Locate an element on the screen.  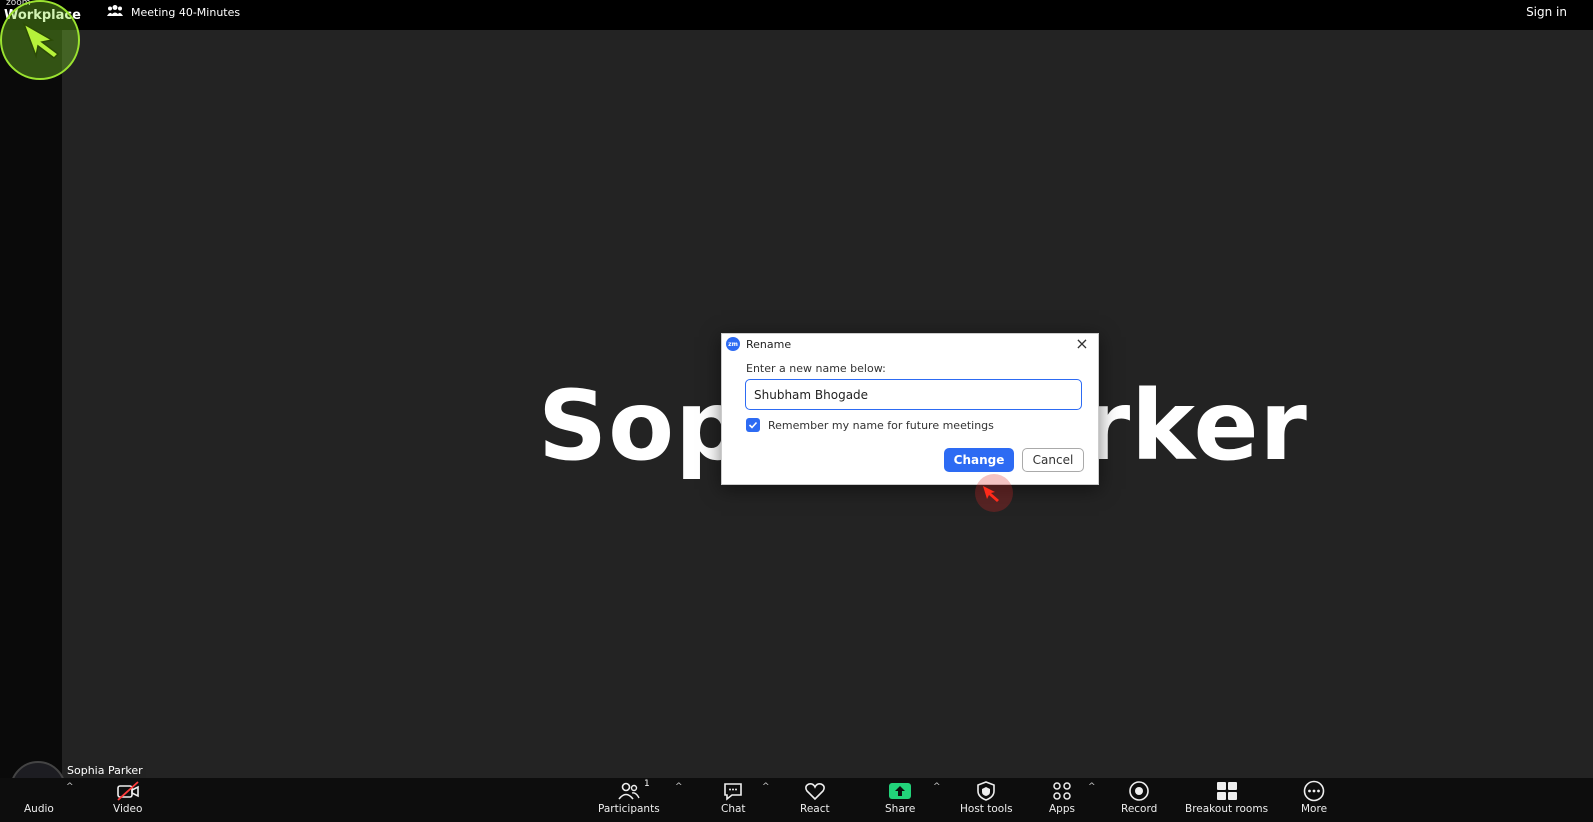
new-name-input is located at coordinates (913, 394).